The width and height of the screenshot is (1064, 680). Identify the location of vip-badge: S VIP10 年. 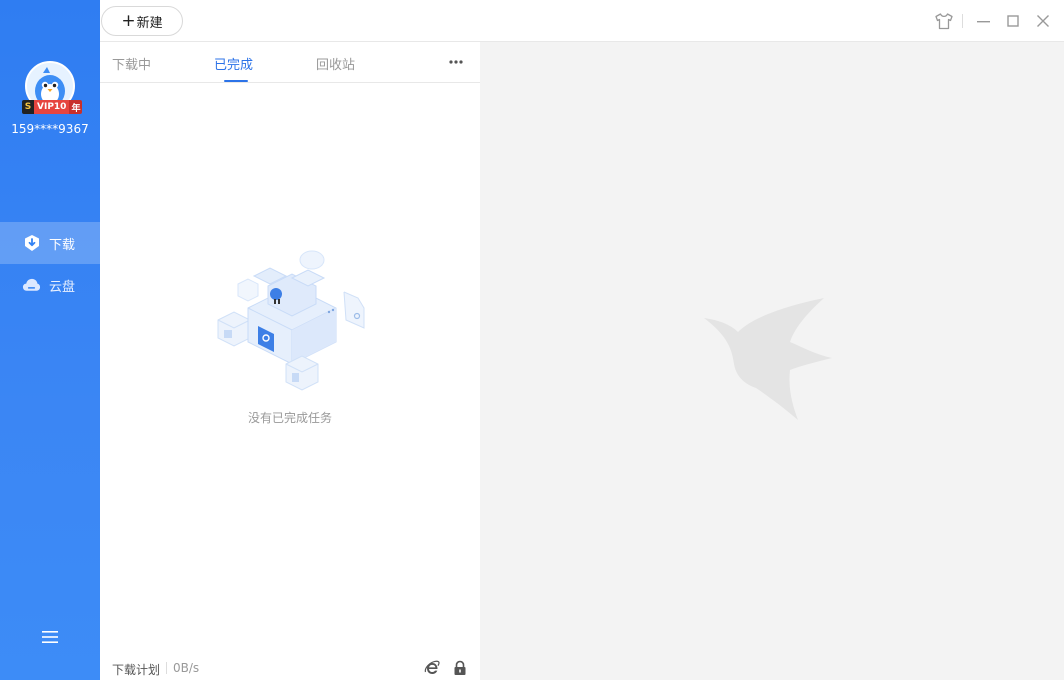
(52, 107).